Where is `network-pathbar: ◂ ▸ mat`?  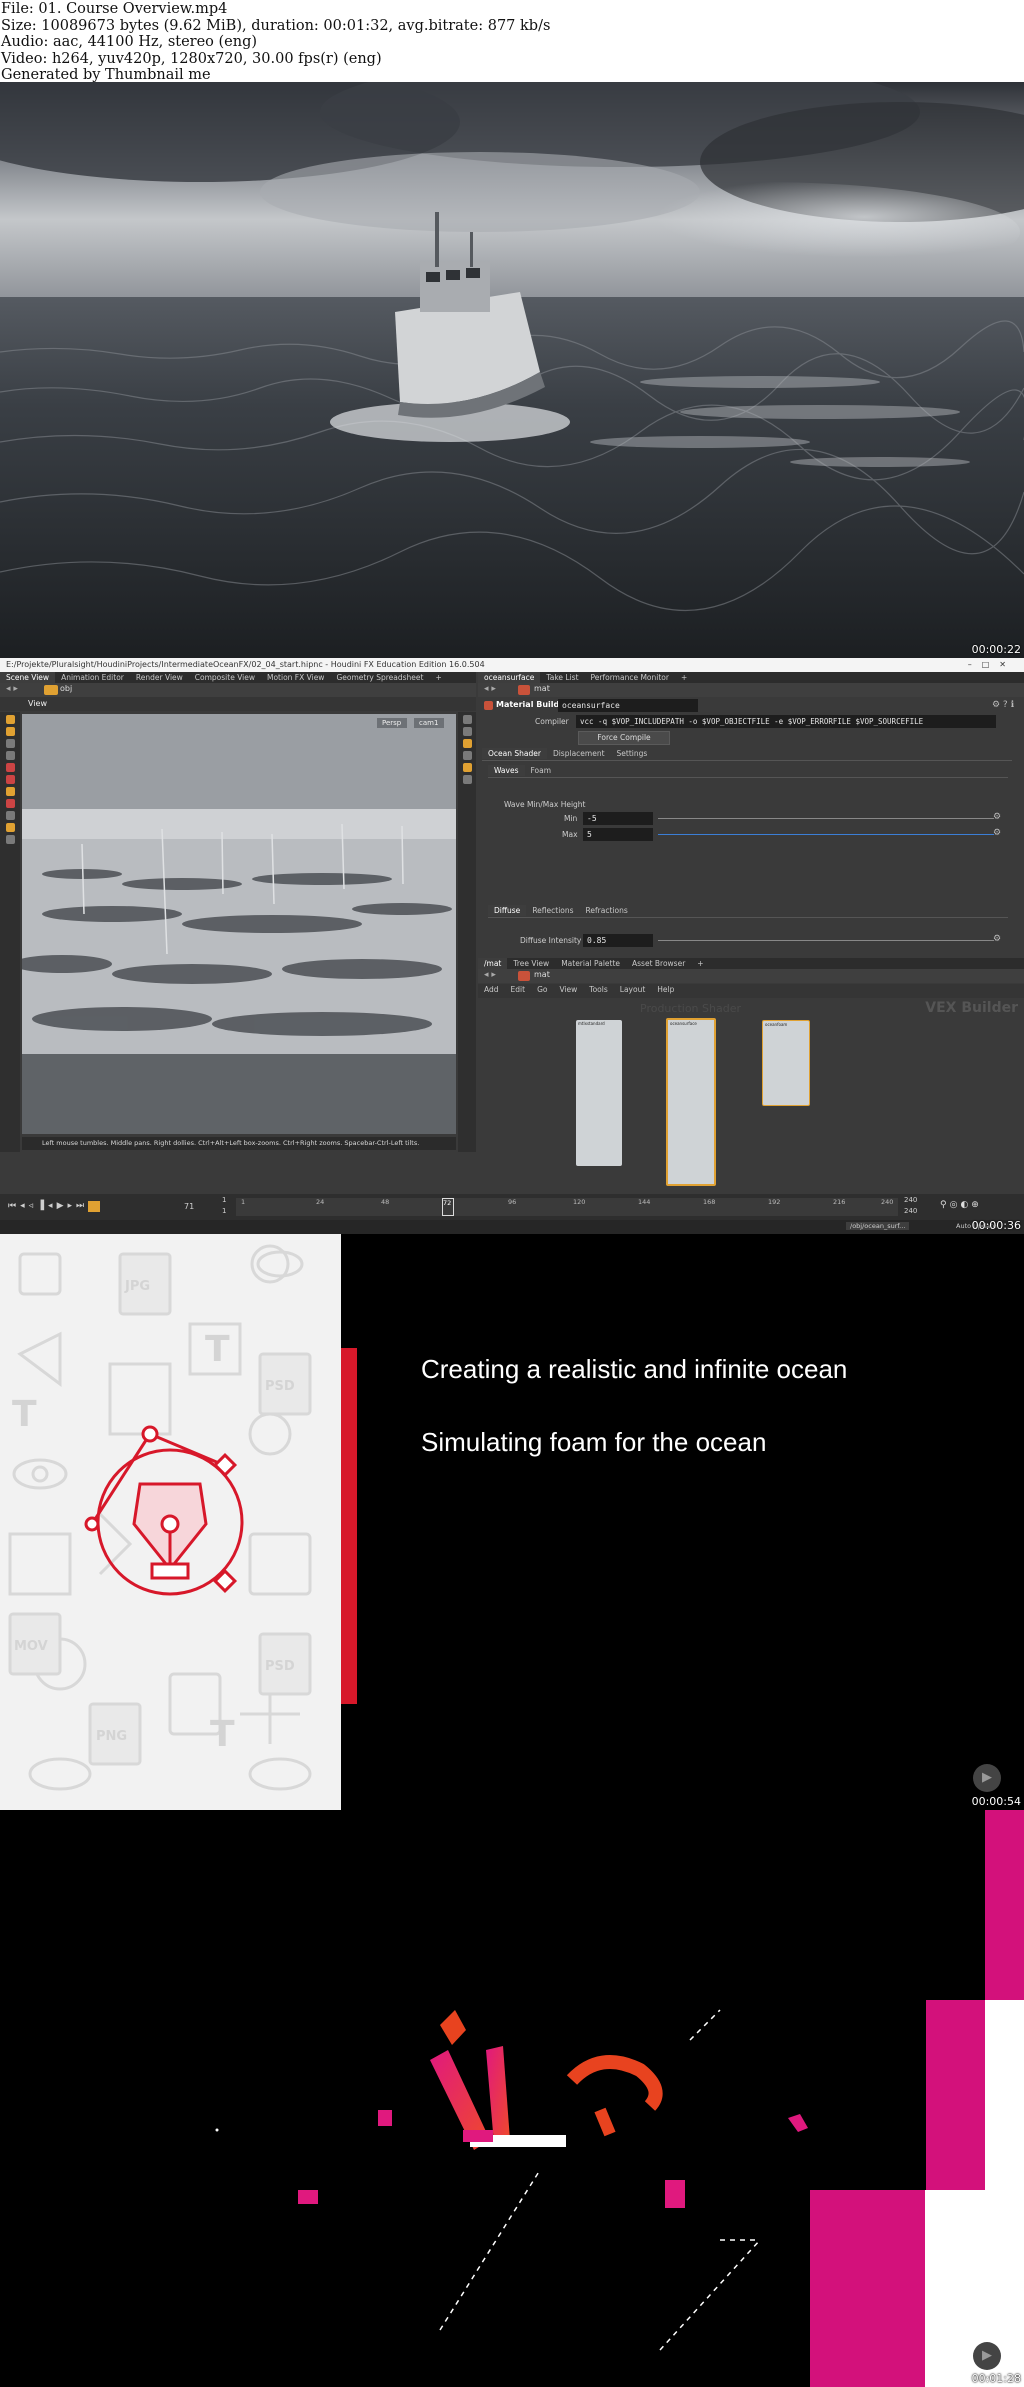 network-pathbar: ◂ ▸ mat is located at coordinates (751, 976).